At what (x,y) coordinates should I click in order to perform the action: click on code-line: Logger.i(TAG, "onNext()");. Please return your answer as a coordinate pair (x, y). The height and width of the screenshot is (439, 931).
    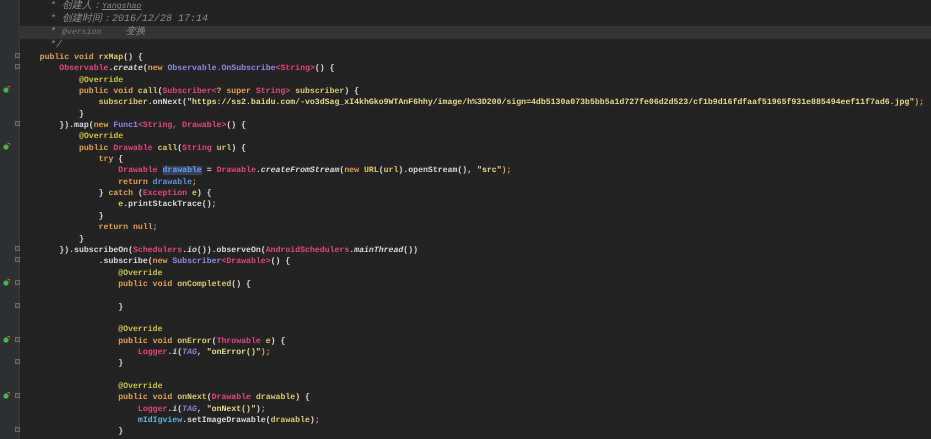
    Looking at the image, I should click on (201, 409).